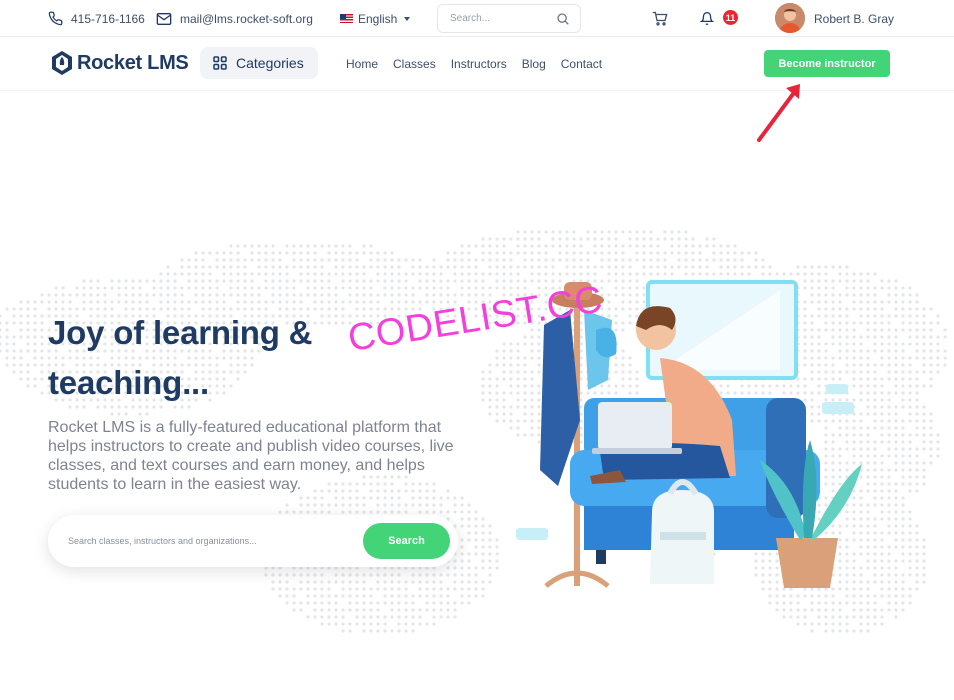 The height and width of the screenshot is (700, 954). Describe the element at coordinates (407, 18) in the screenshot. I see `chevron-down-icon` at that location.